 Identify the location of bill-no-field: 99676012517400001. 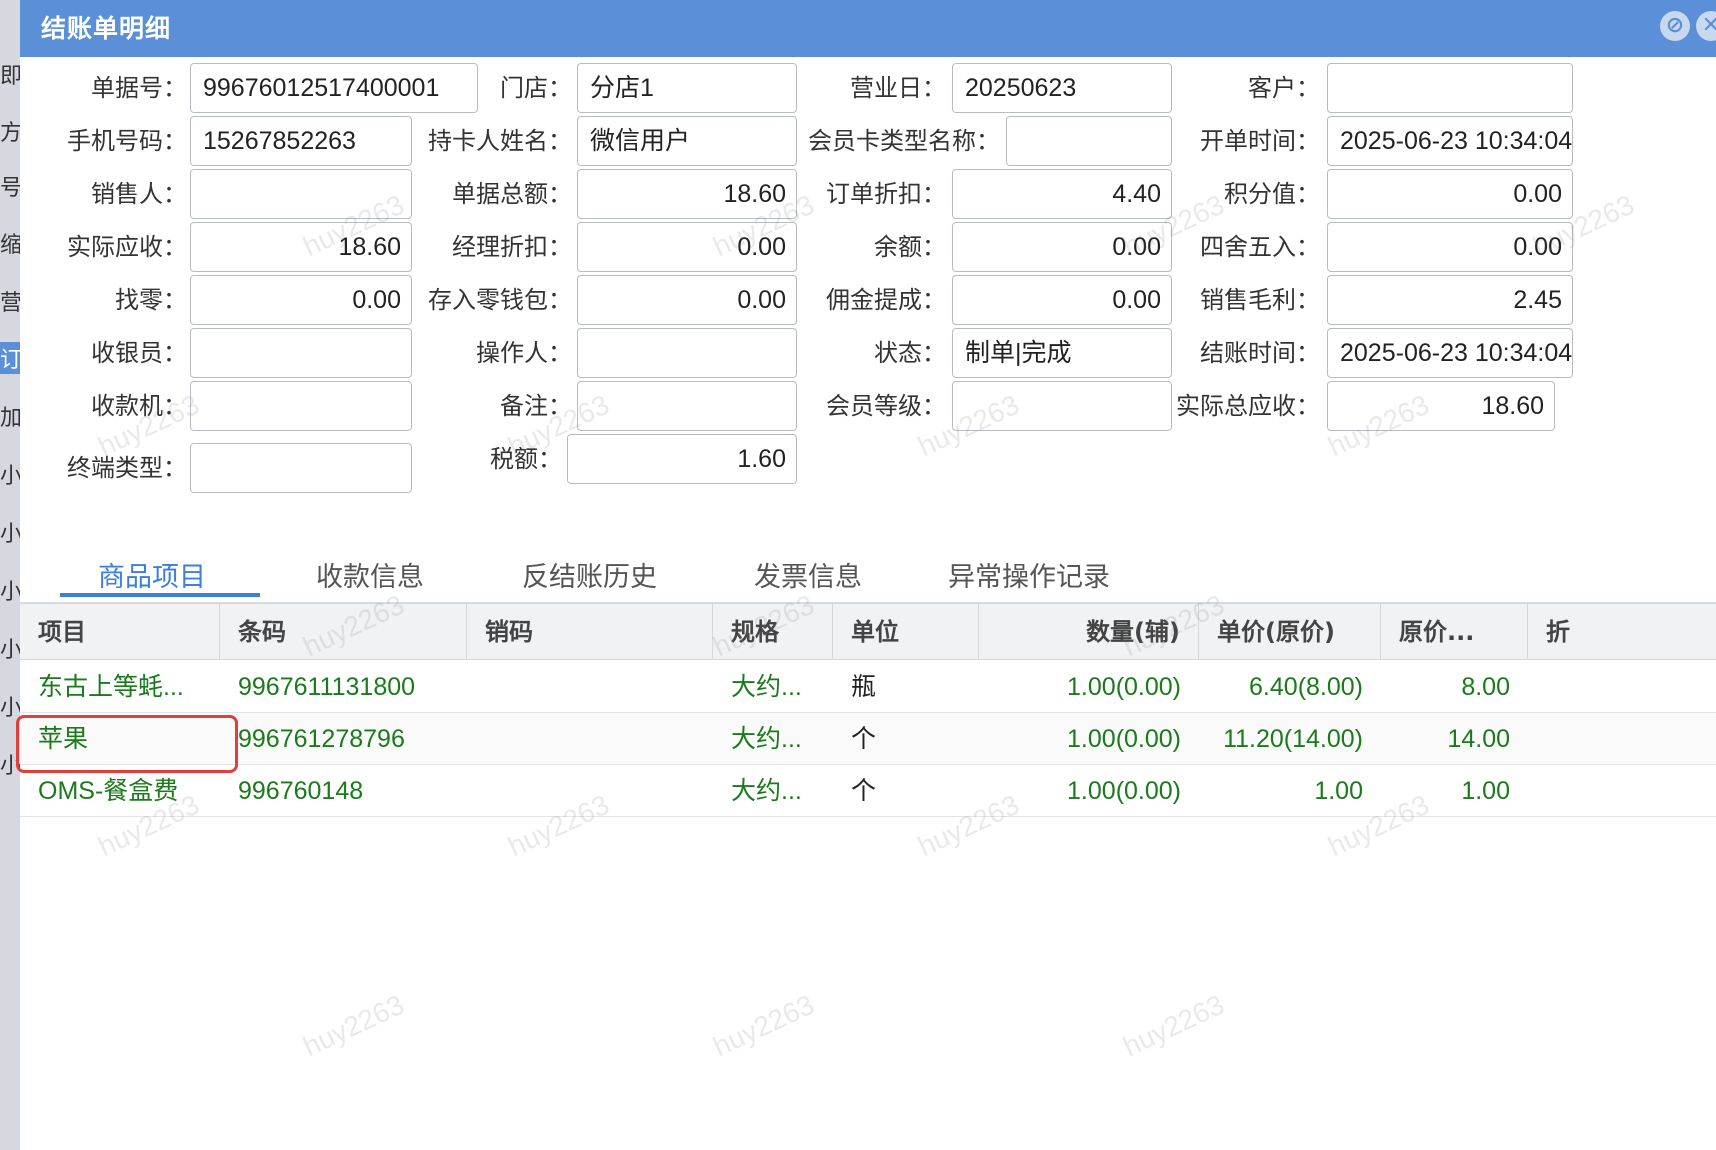
(334, 88).